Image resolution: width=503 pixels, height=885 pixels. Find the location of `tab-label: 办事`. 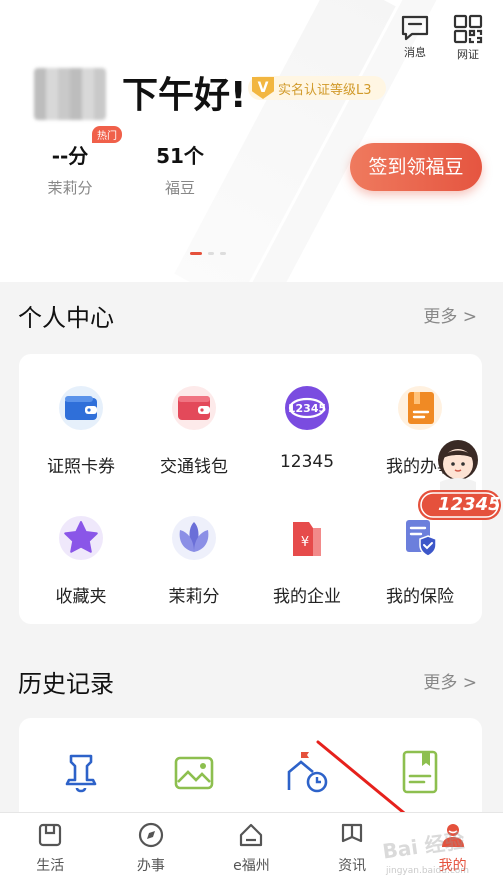

tab-label: 办事 is located at coordinates (150, 866).